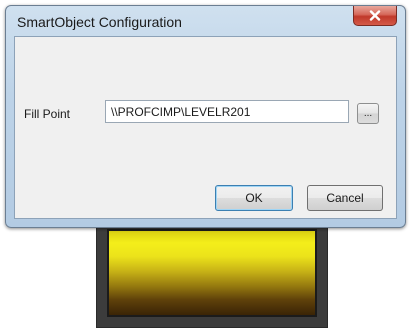 The height and width of the screenshot is (330, 418). What do you see at coordinates (227, 111) in the screenshot?
I see `fill-point-input` at bounding box center [227, 111].